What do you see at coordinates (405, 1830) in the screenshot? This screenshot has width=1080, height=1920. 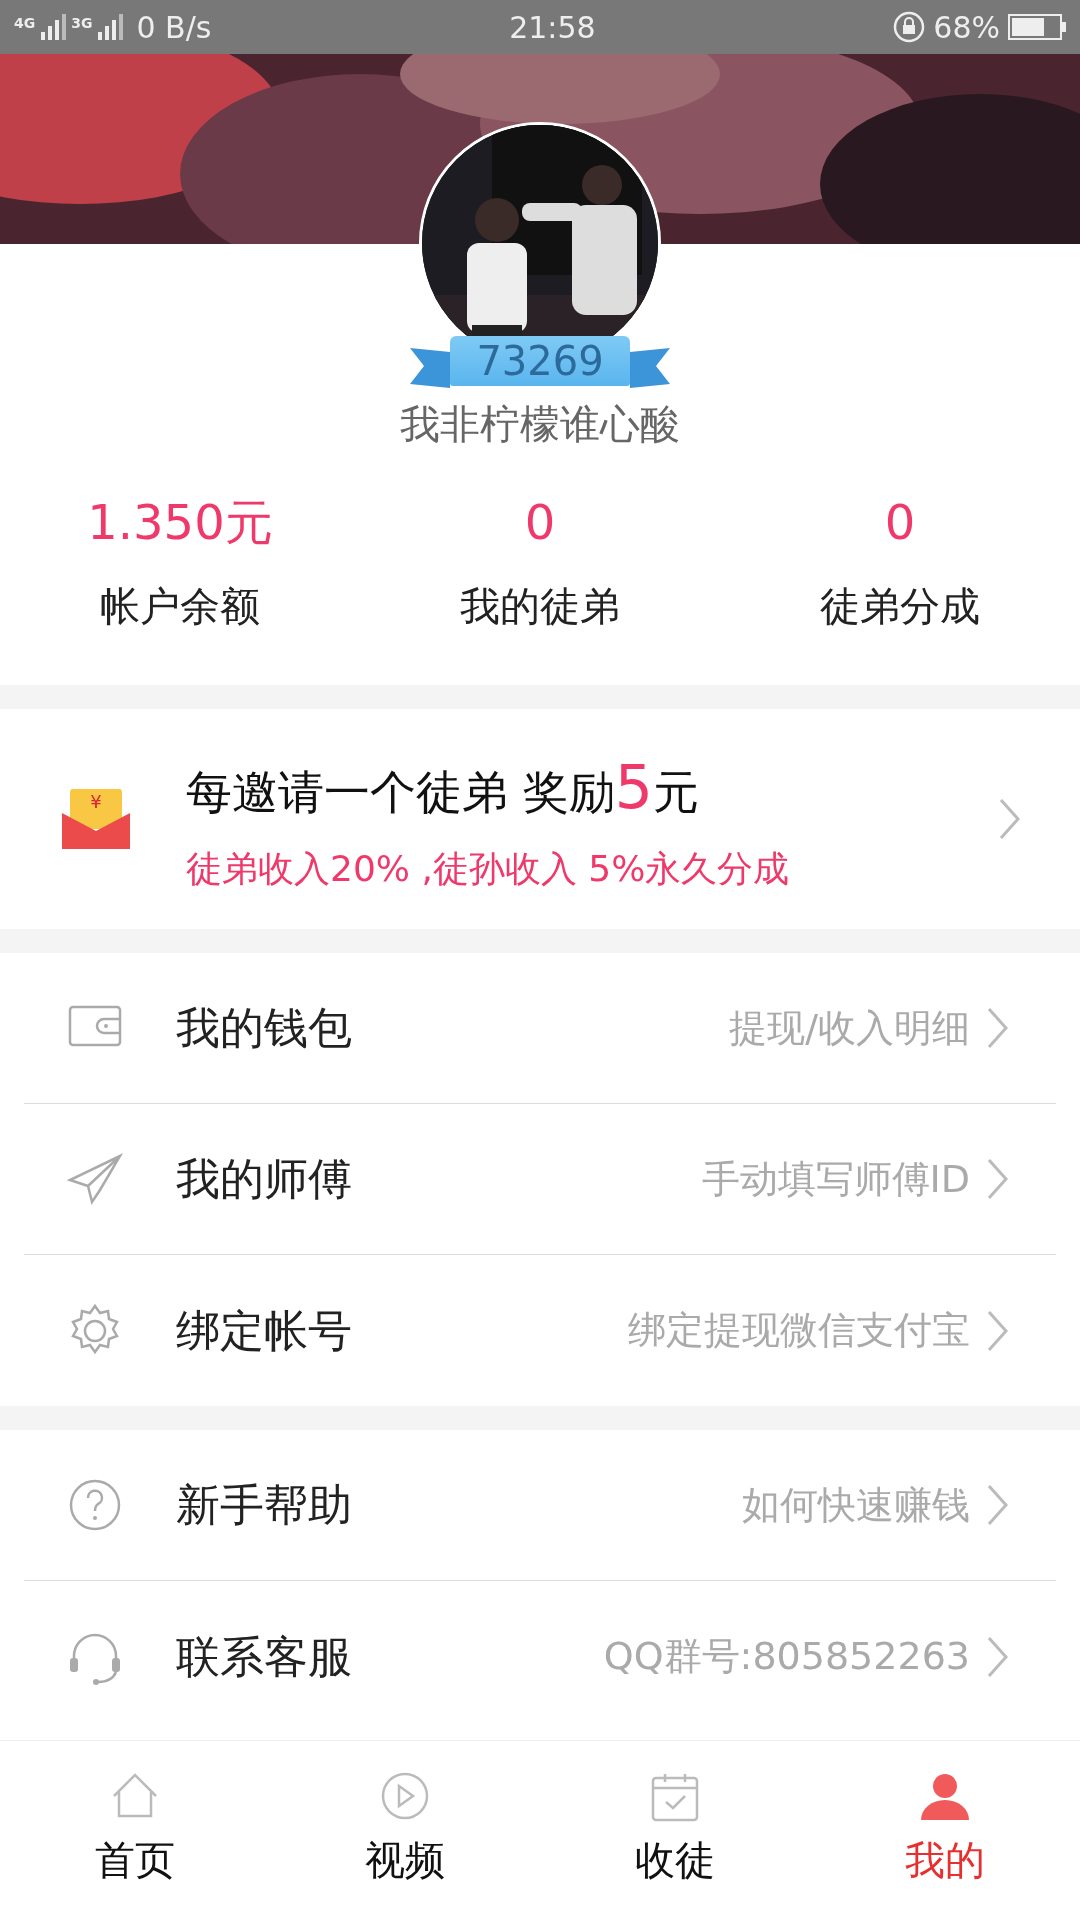 I see `tab-button: 视频` at bounding box center [405, 1830].